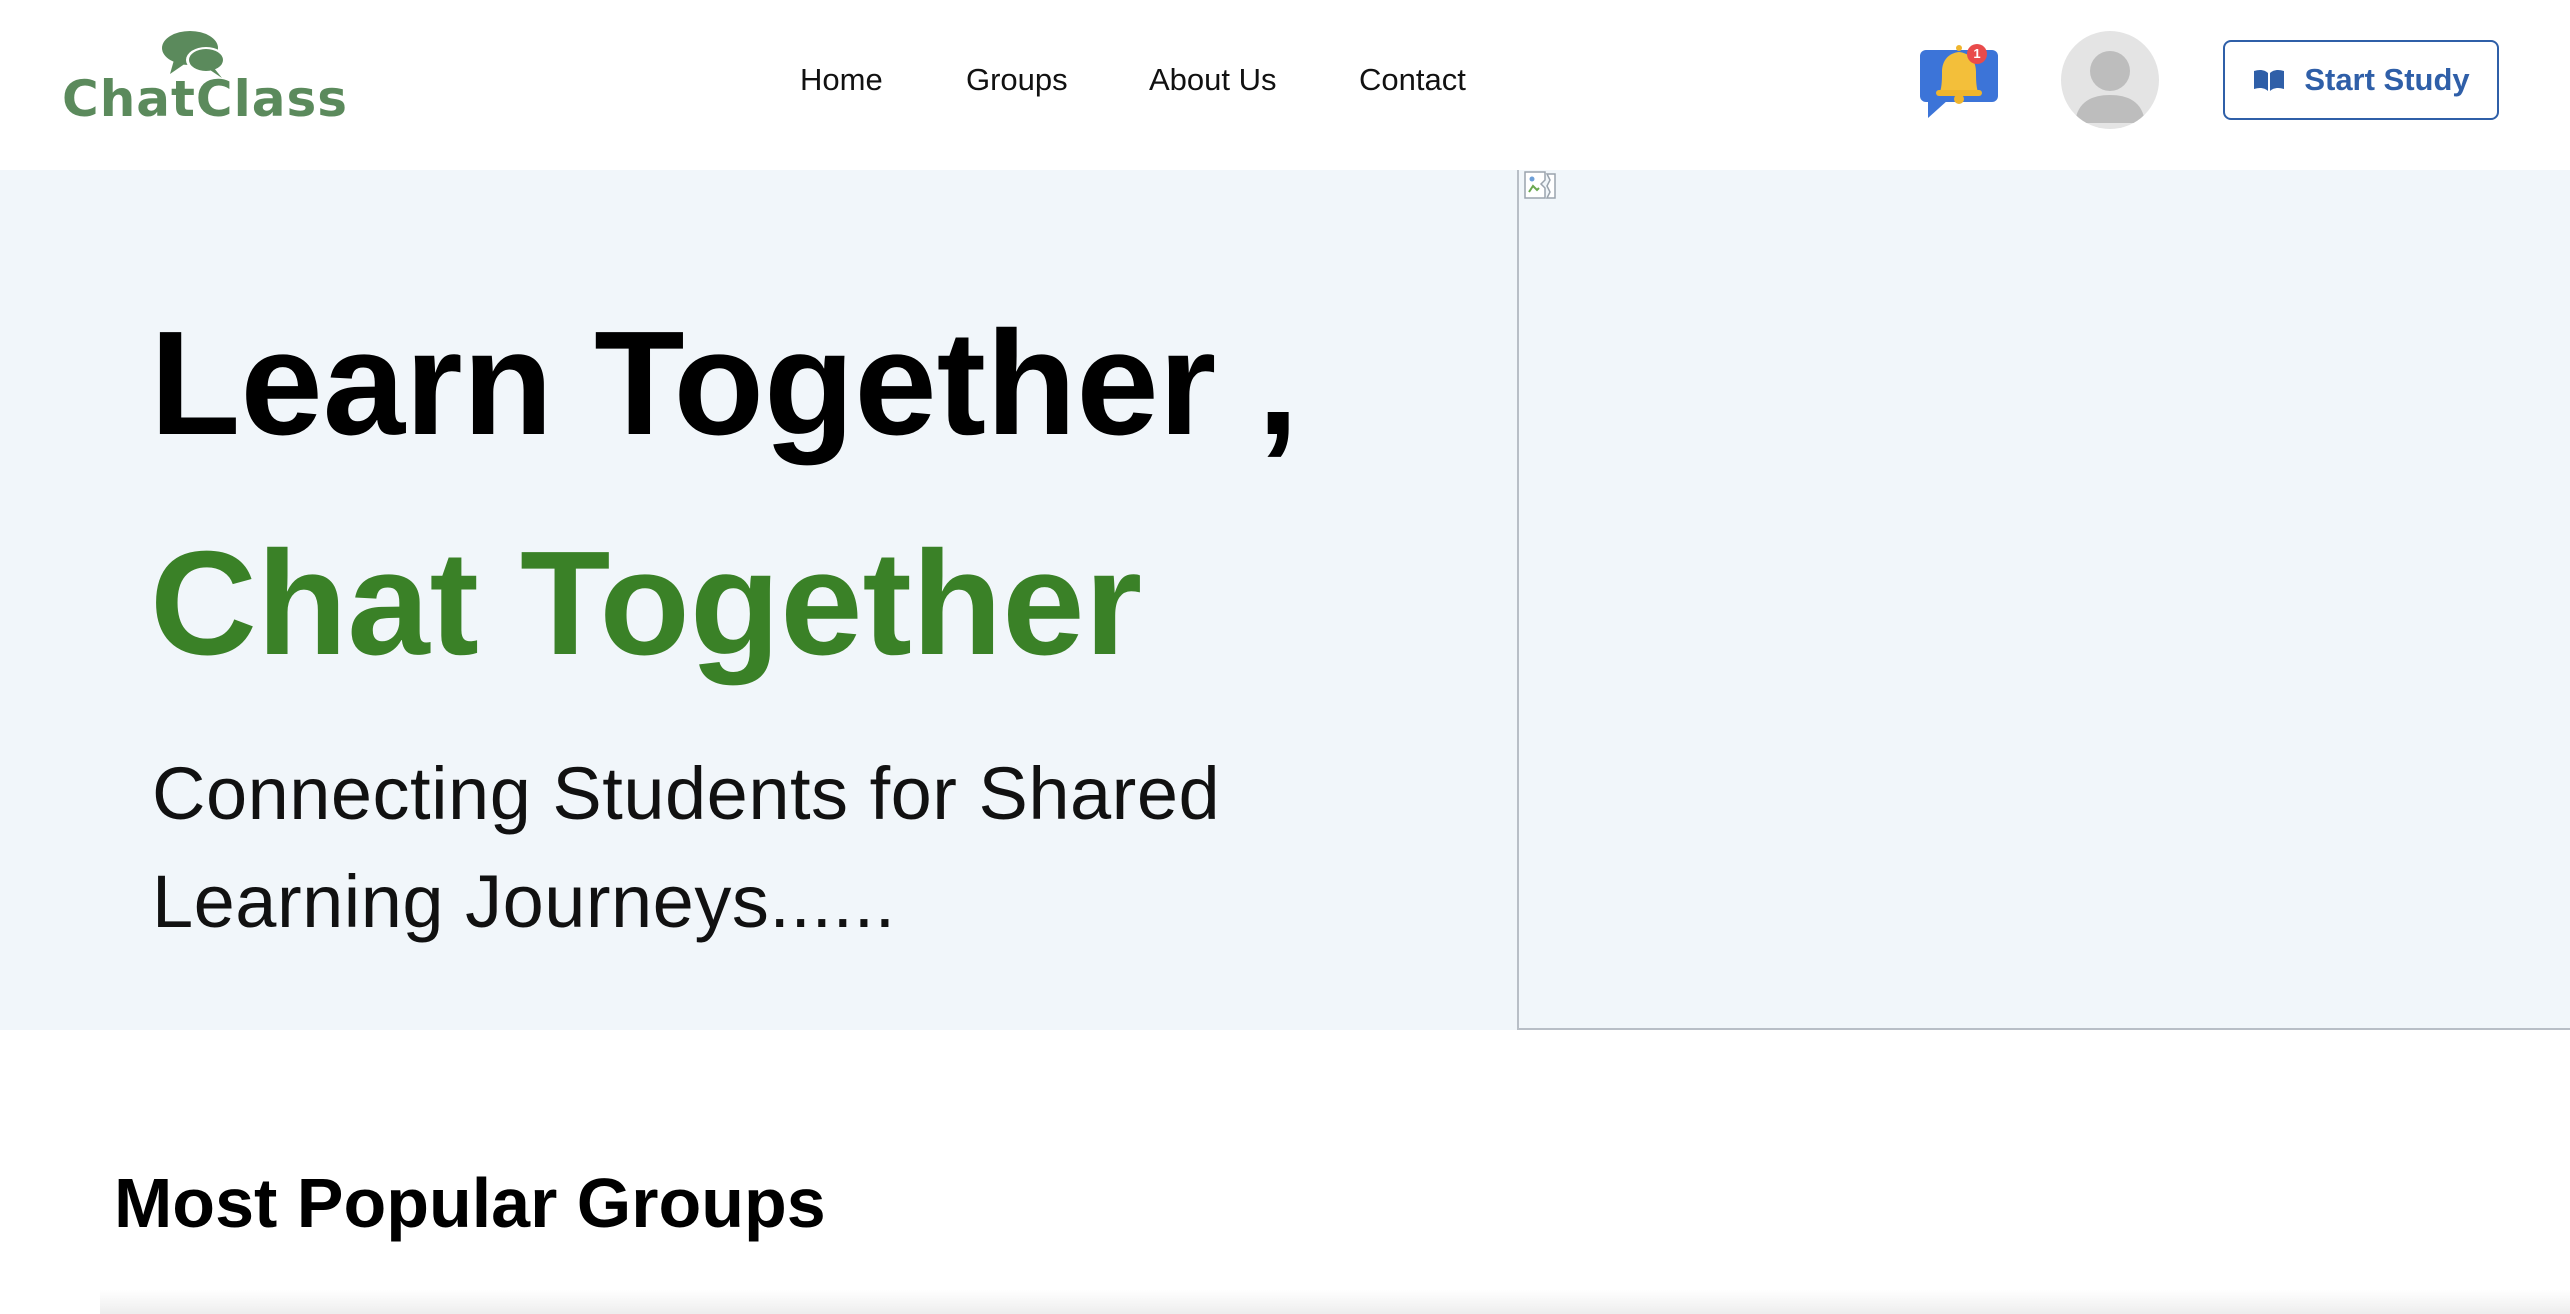 This screenshot has height=1314, width=2570. Describe the element at coordinates (1285, 80) in the screenshot. I see `main-nav: Home Groups About Us Contact` at that location.